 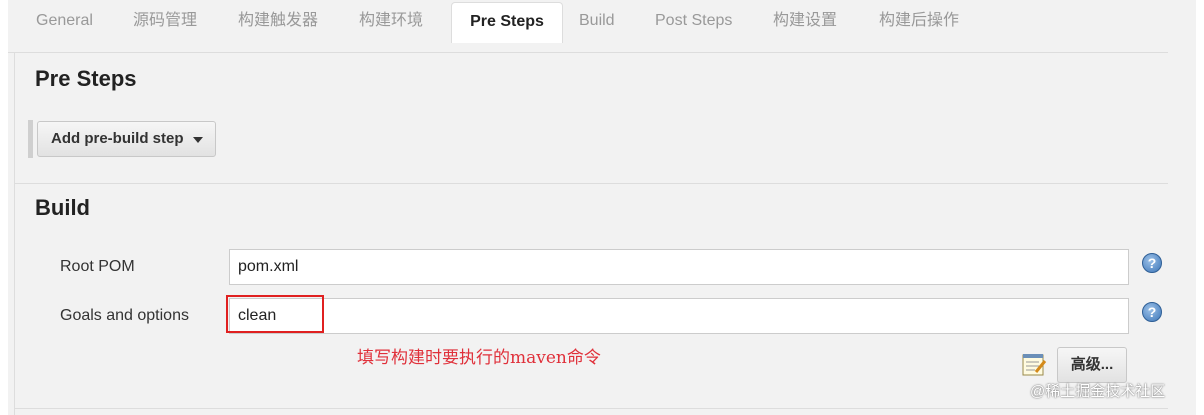 I want to click on notepad-icon, so click(x=1034, y=364).